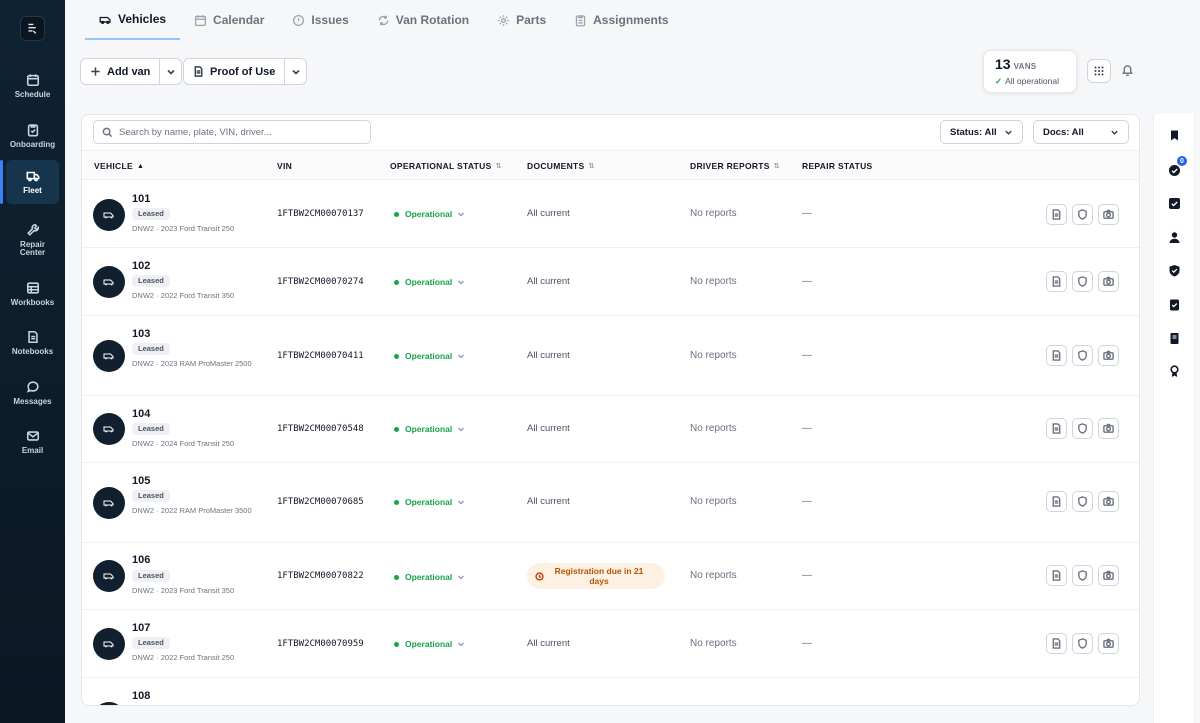 The image size is (1200, 723). What do you see at coordinates (596, 576) in the screenshot?
I see `documents-warning-badge: Registration due in 21 days` at bounding box center [596, 576].